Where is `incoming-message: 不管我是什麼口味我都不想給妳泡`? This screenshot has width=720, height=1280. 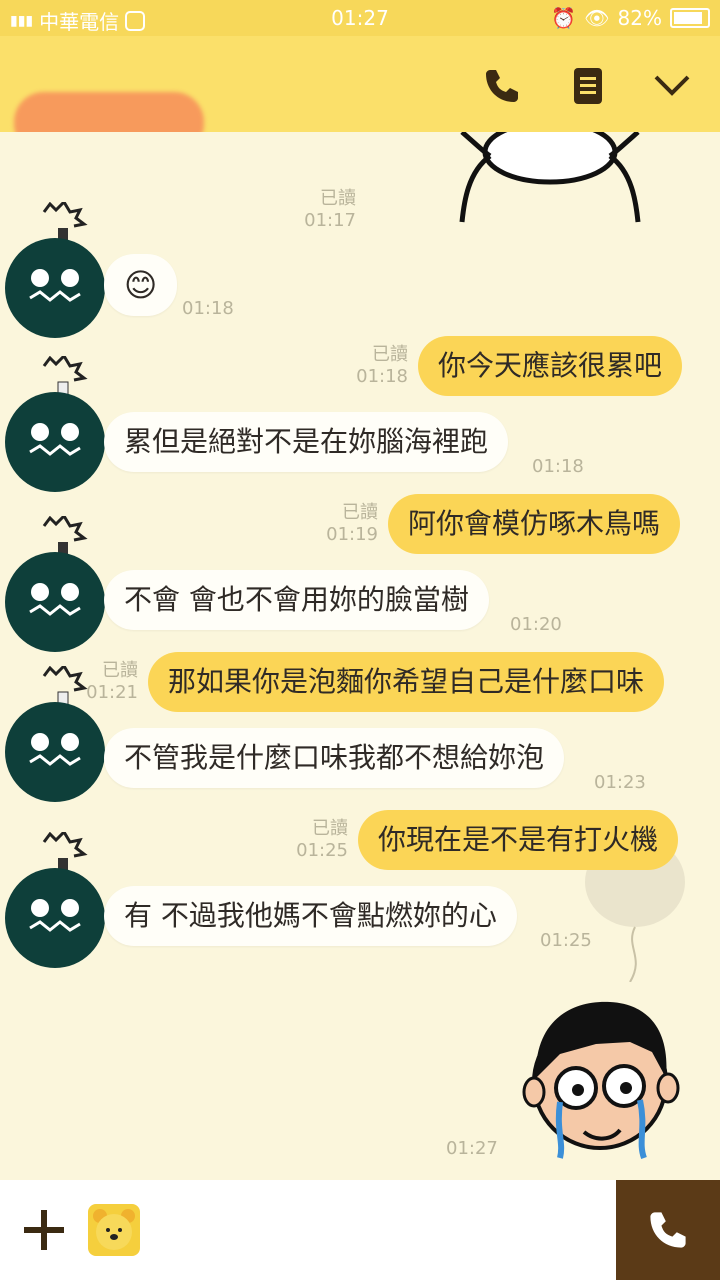 incoming-message: 不管我是什麼口味我都不想給妳泡 is located at coordinates (334, 758).